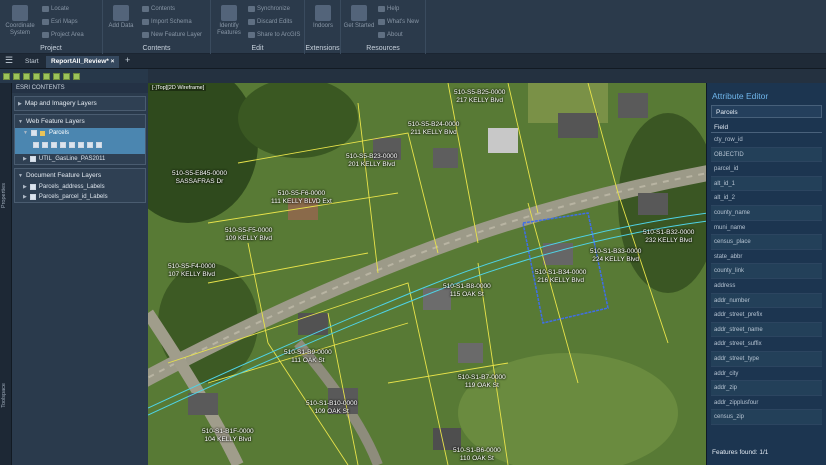 Image resolution: width=826 pixels, height=465 pixels. I want to click on toolspace-tab: Toolspace, so click(4, 395).